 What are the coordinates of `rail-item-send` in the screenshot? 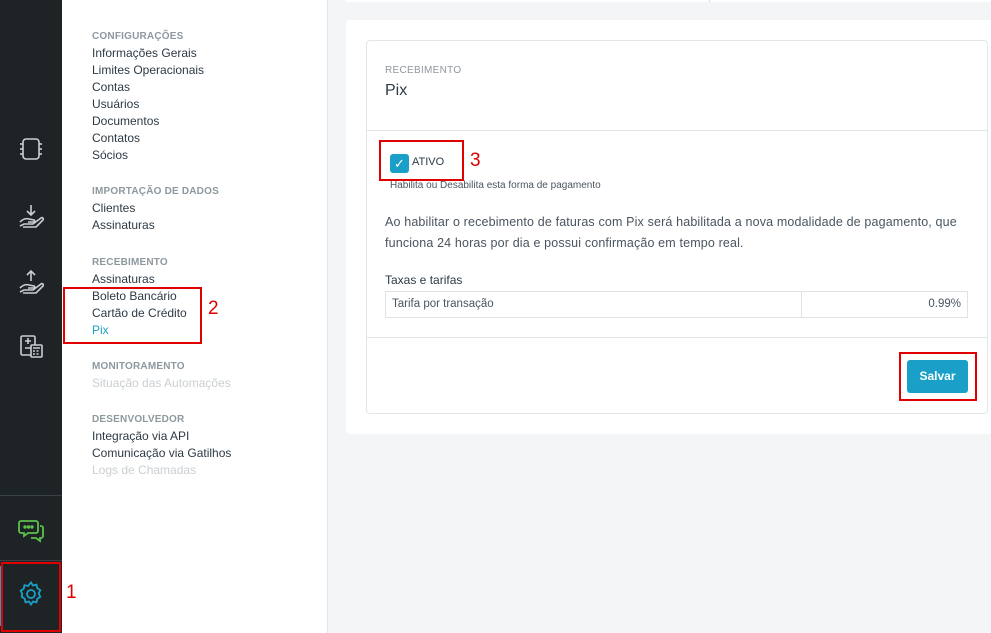 It's located at (31, 284).